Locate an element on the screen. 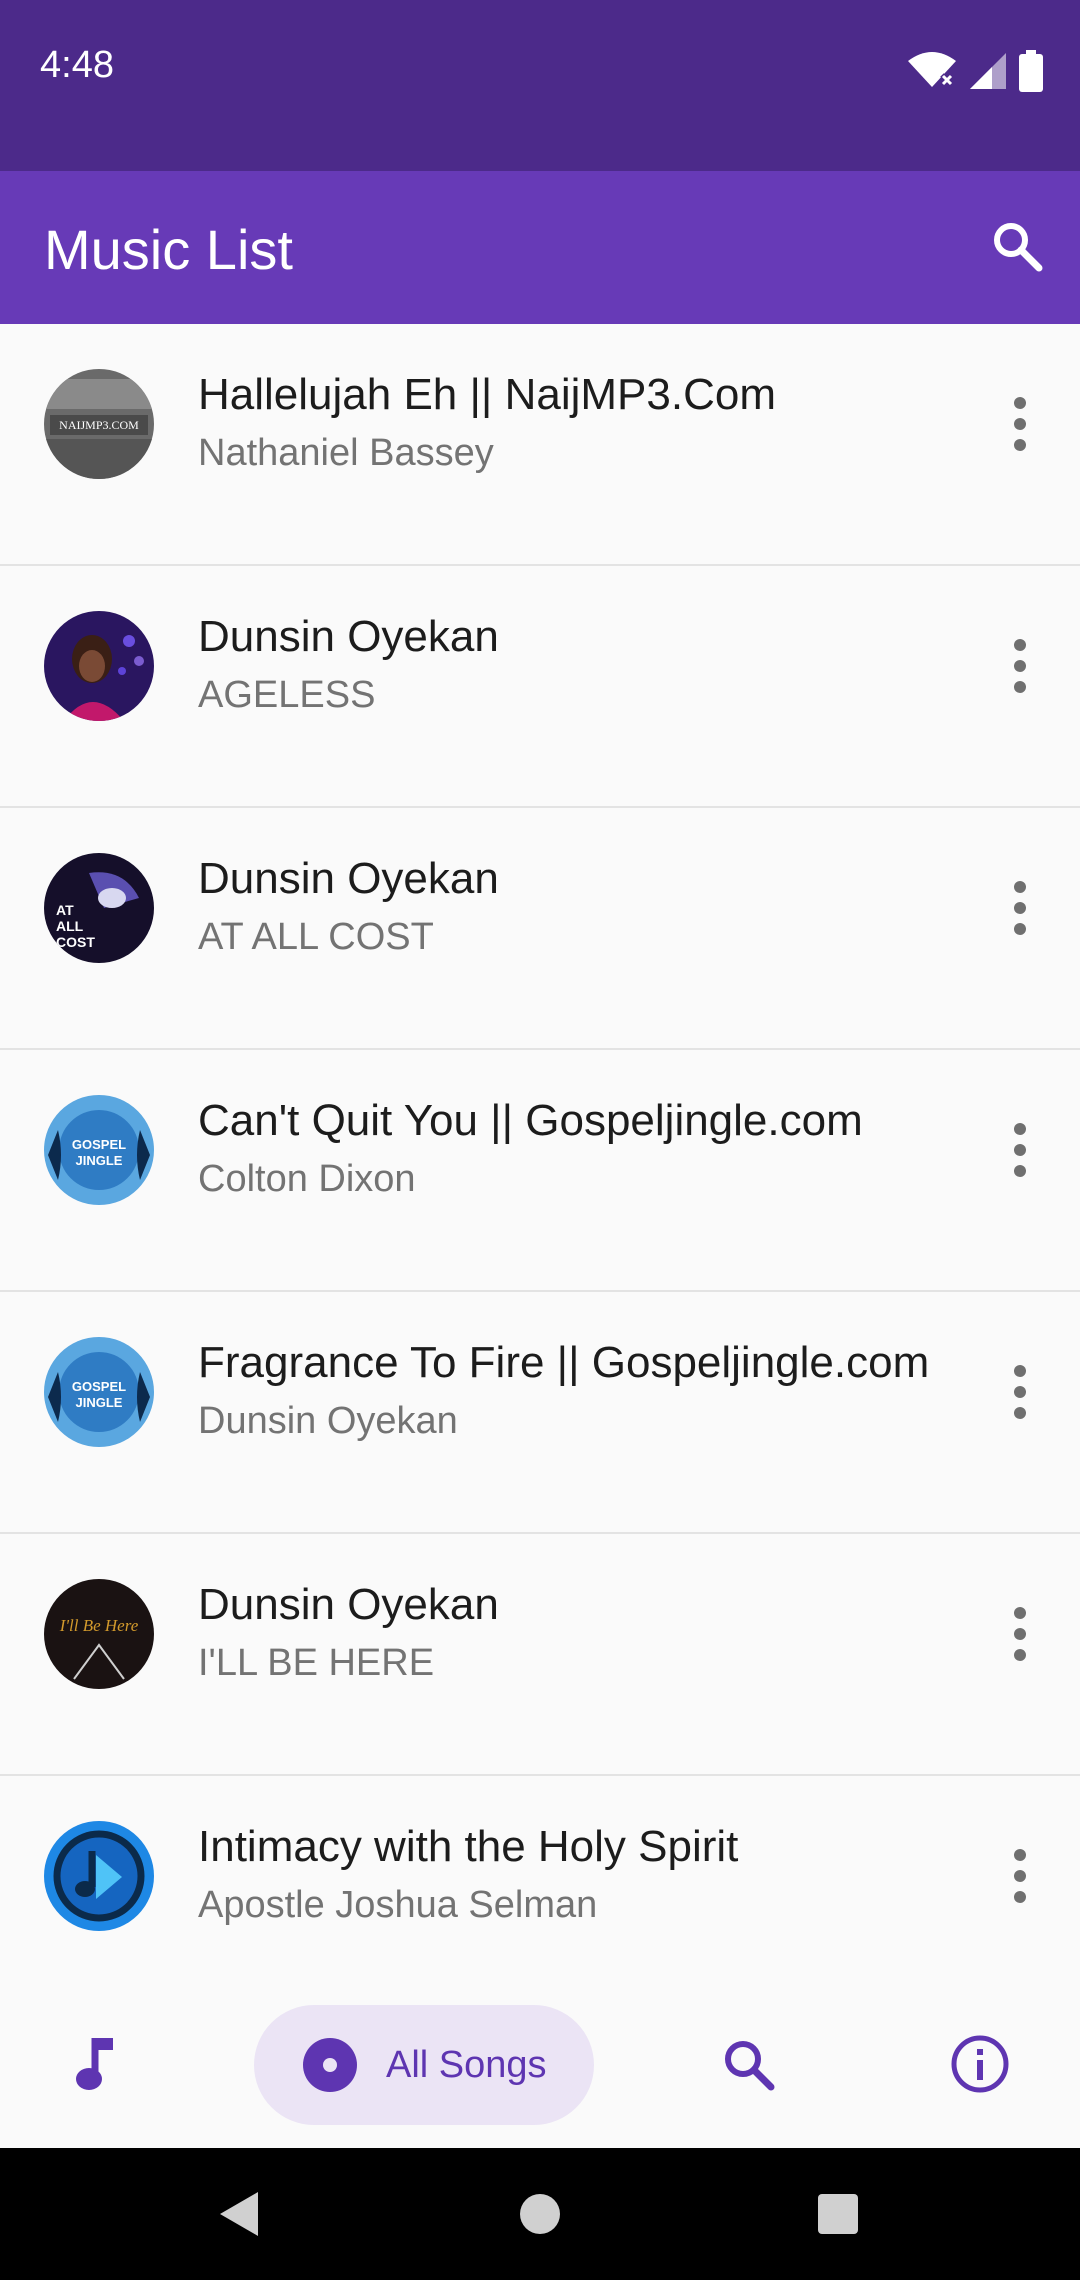 The image size is (1080, 2280). album-art: AT ALL COST is located at coordinates (99, 908).